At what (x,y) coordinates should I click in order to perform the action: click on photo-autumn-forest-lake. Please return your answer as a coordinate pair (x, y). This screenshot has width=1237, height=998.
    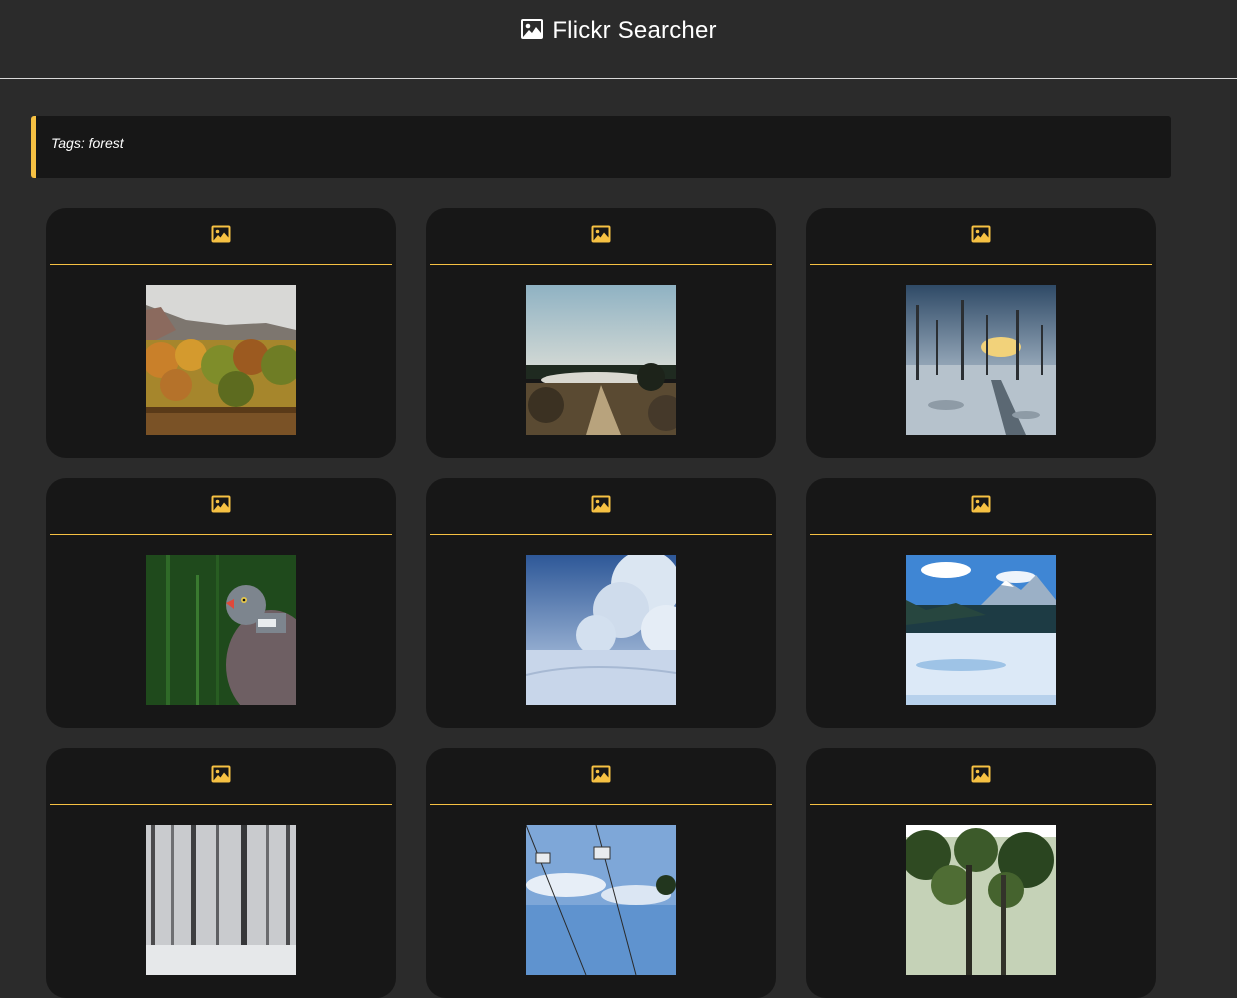
    Looking at the image, I should click on (221, 360).